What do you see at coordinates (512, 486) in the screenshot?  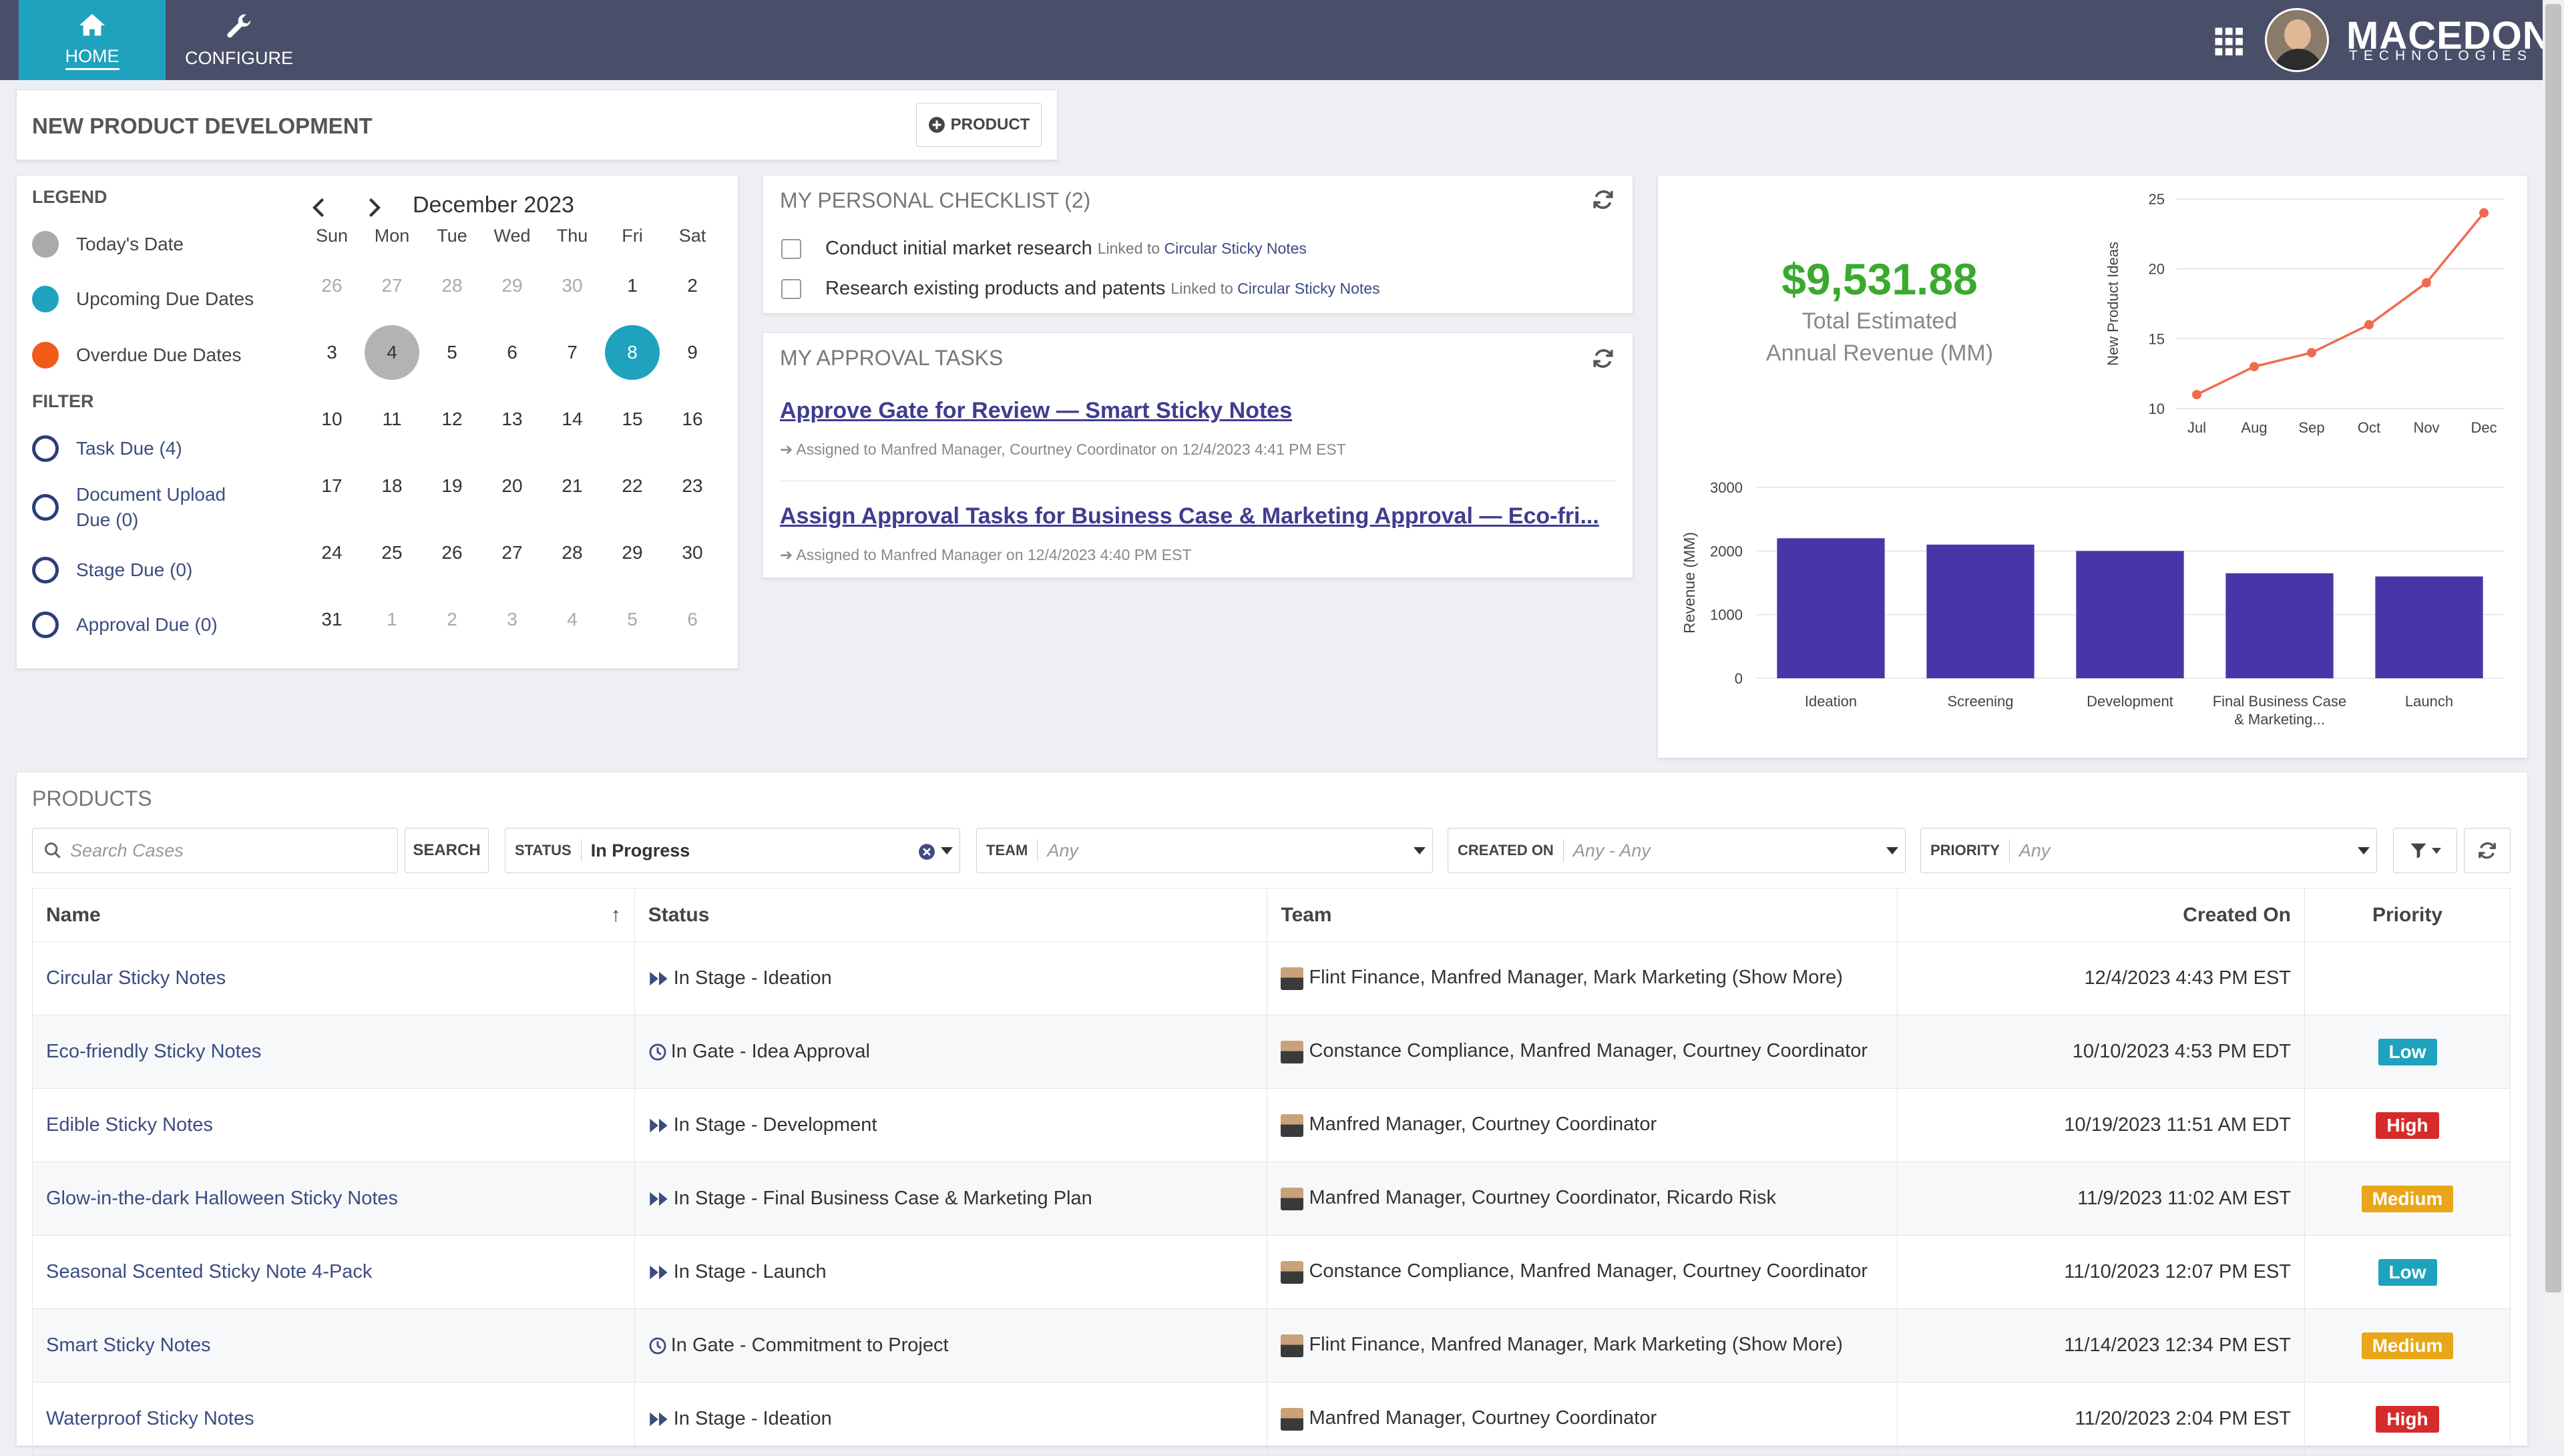 I see `calendar-day: 20` at bounding box center [512, 486].